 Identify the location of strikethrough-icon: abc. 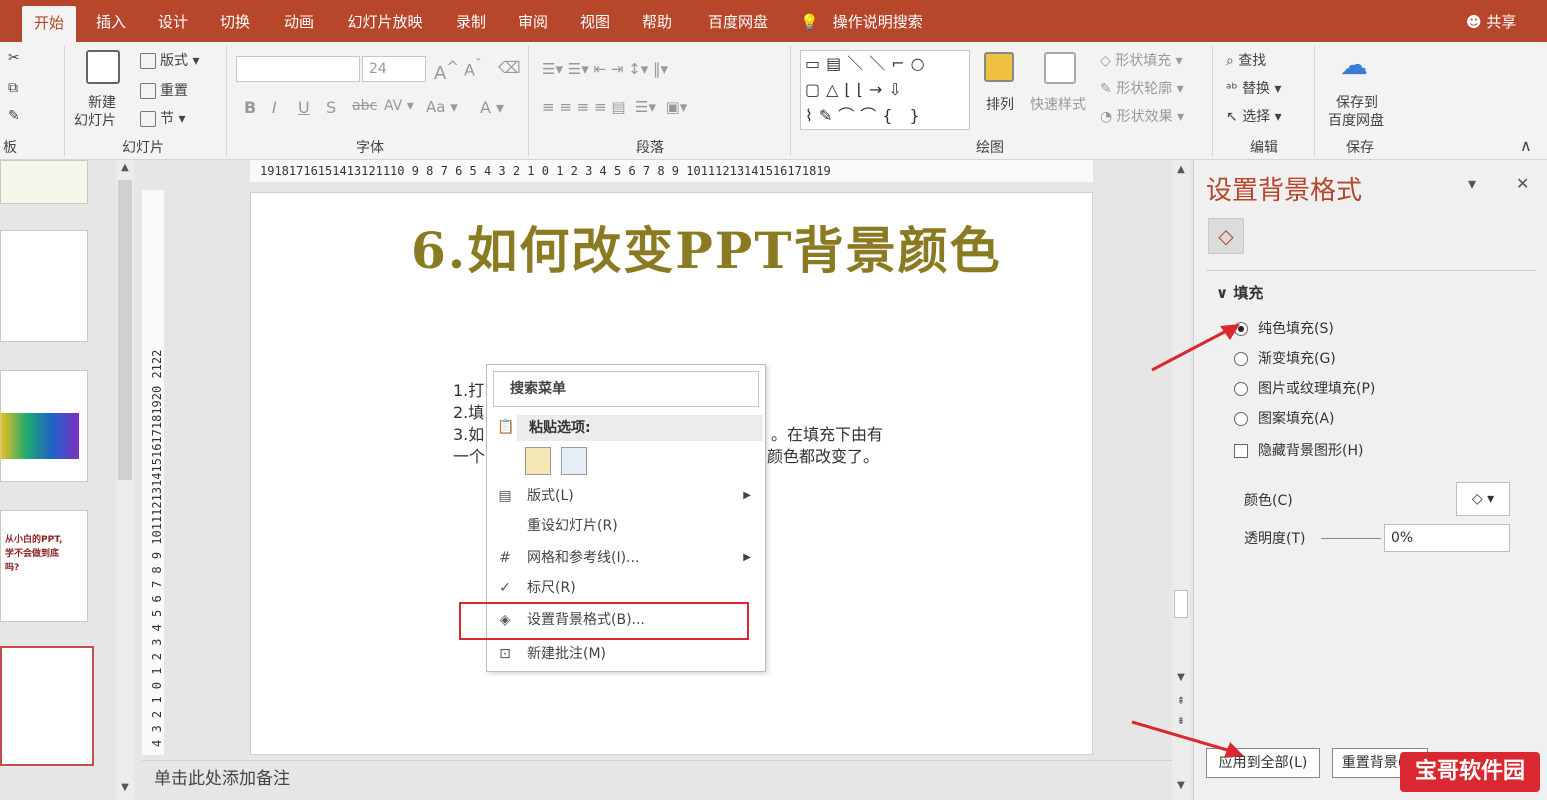
(364, 106).